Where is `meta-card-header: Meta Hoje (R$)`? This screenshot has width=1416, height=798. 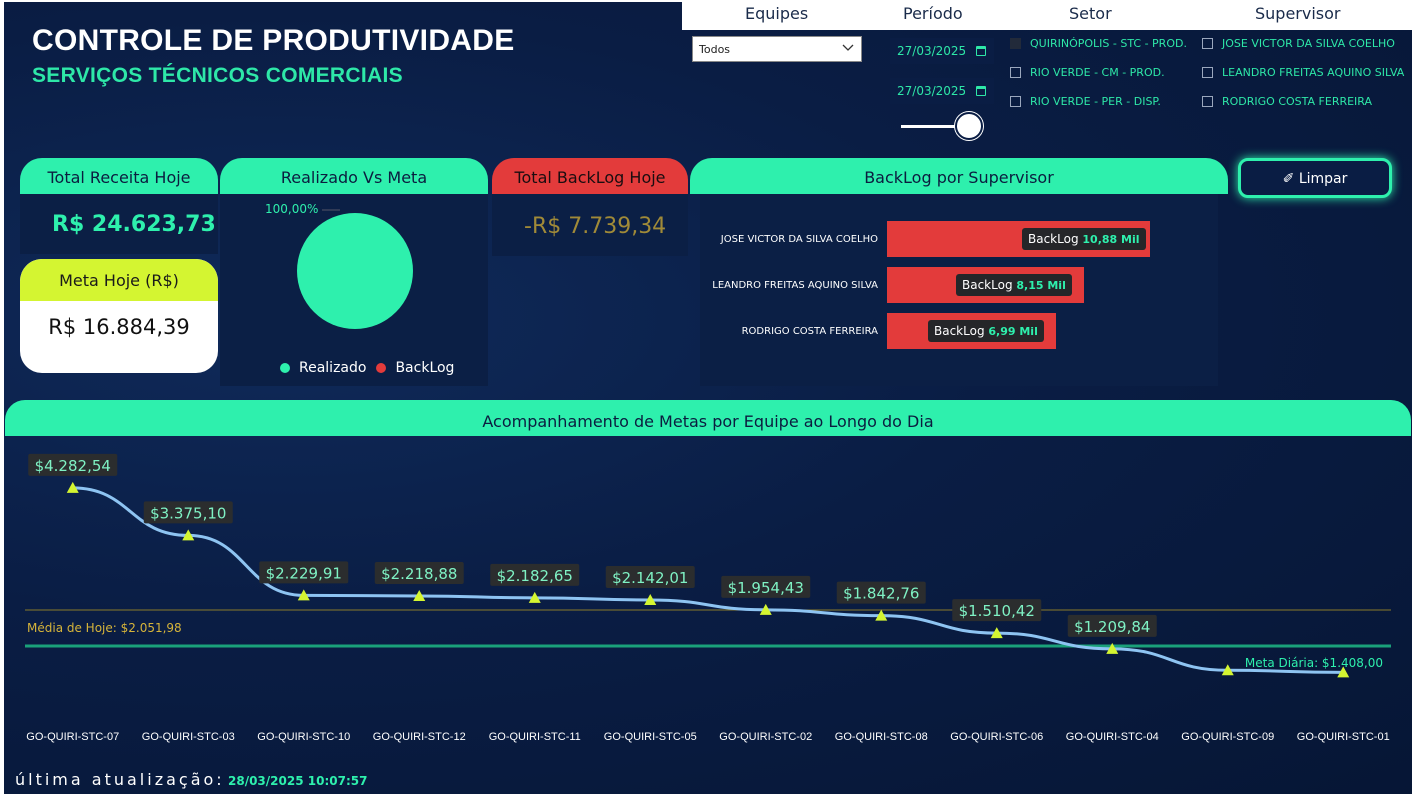 meta-card-header: Meta Hoje (R$) is located at coordinates (119, 280).